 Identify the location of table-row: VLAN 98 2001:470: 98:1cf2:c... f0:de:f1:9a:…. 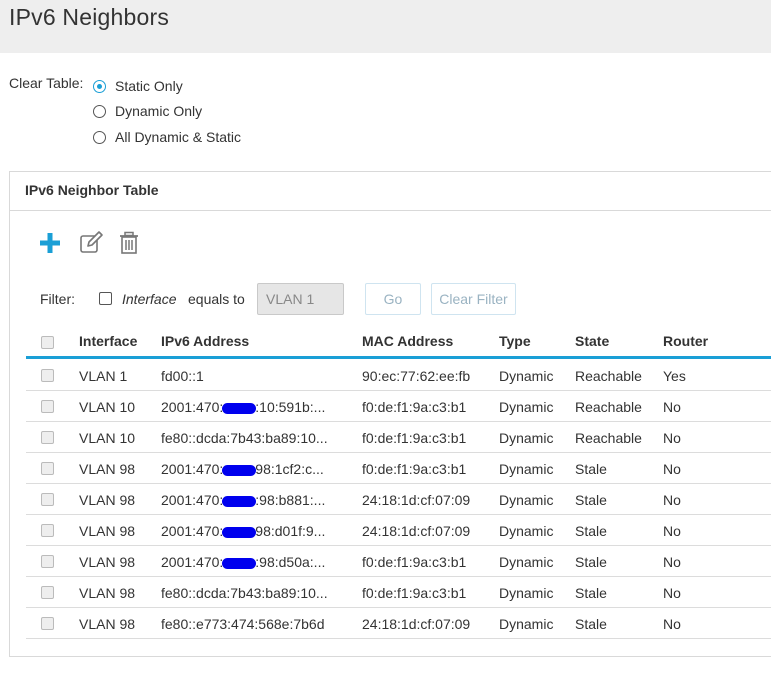
(398, 468).